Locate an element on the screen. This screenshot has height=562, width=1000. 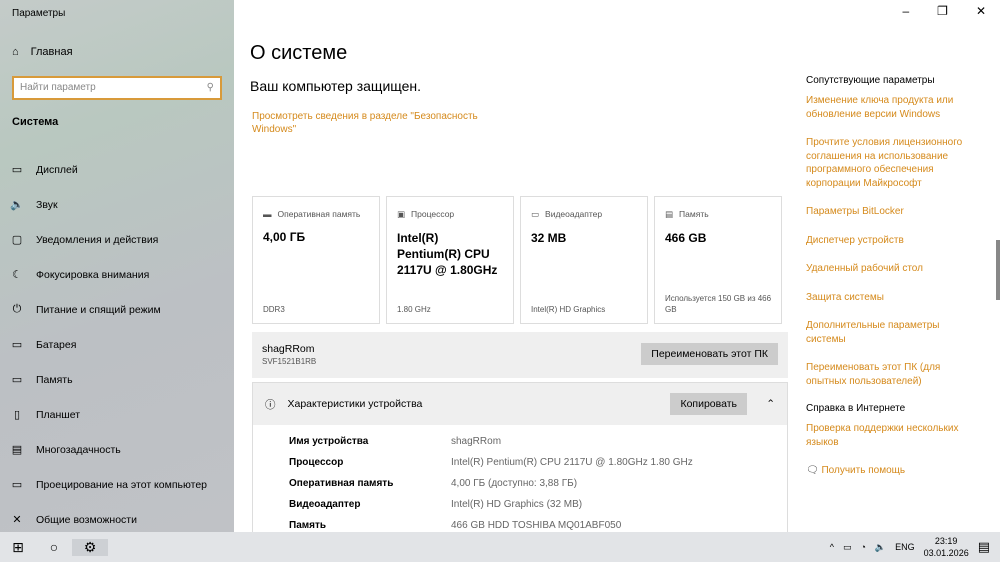
info-icon: ⓘ is located at coordinates (270, 404).